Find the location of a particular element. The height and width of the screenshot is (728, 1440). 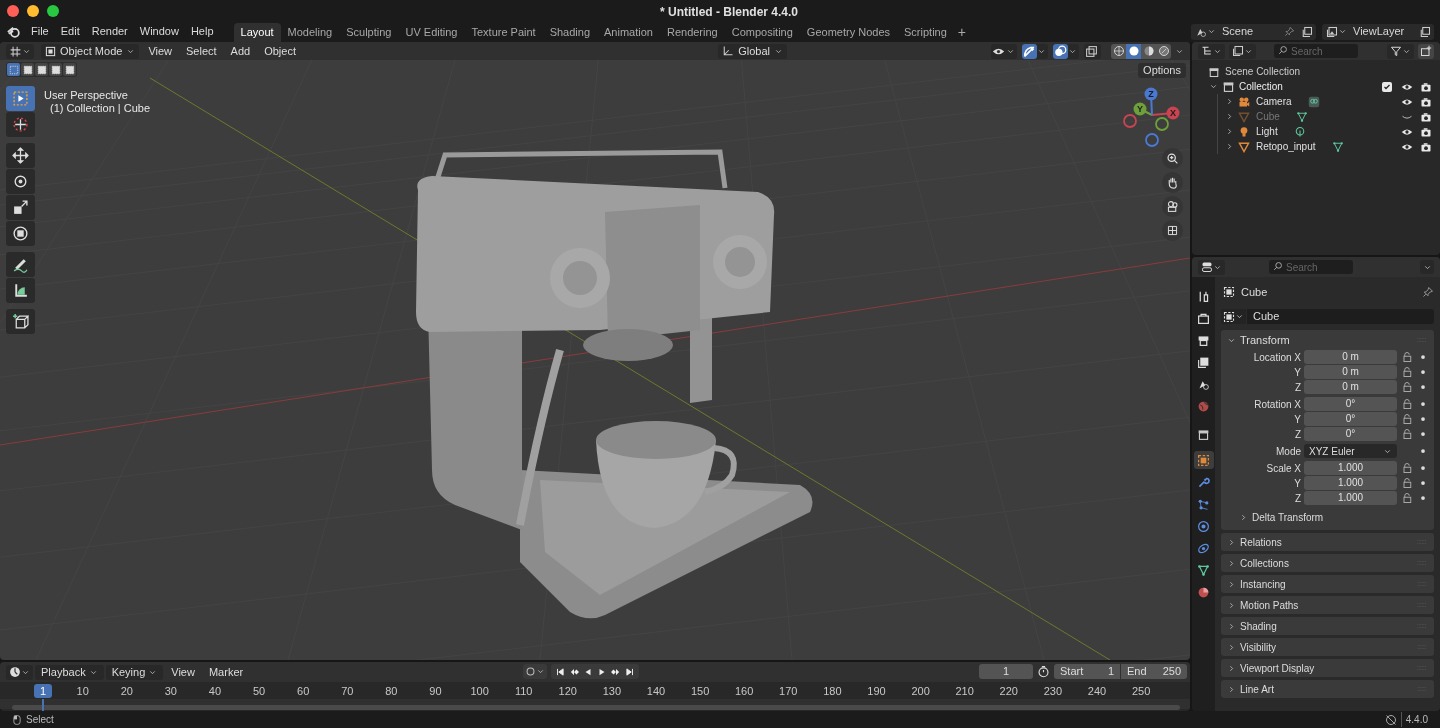

overlay-toggle is located at coordinates (1066, 51).